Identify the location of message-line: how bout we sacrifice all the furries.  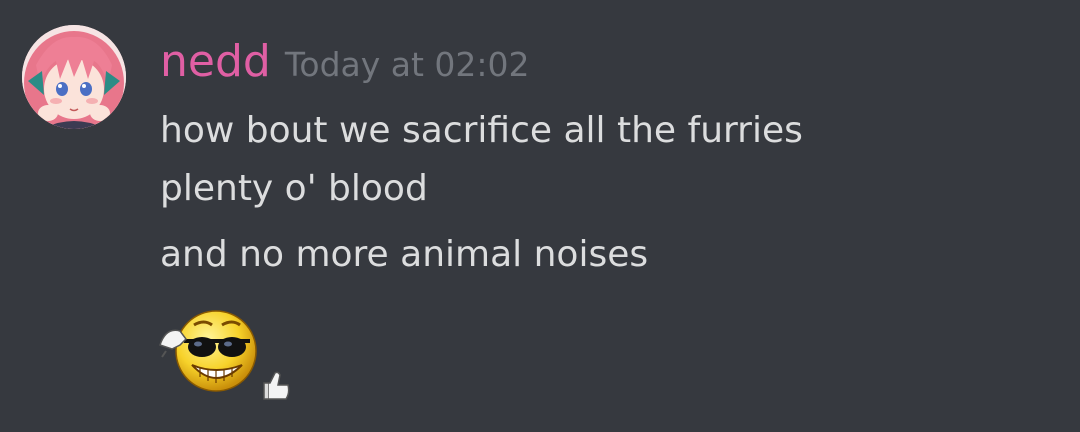
(481, 130).